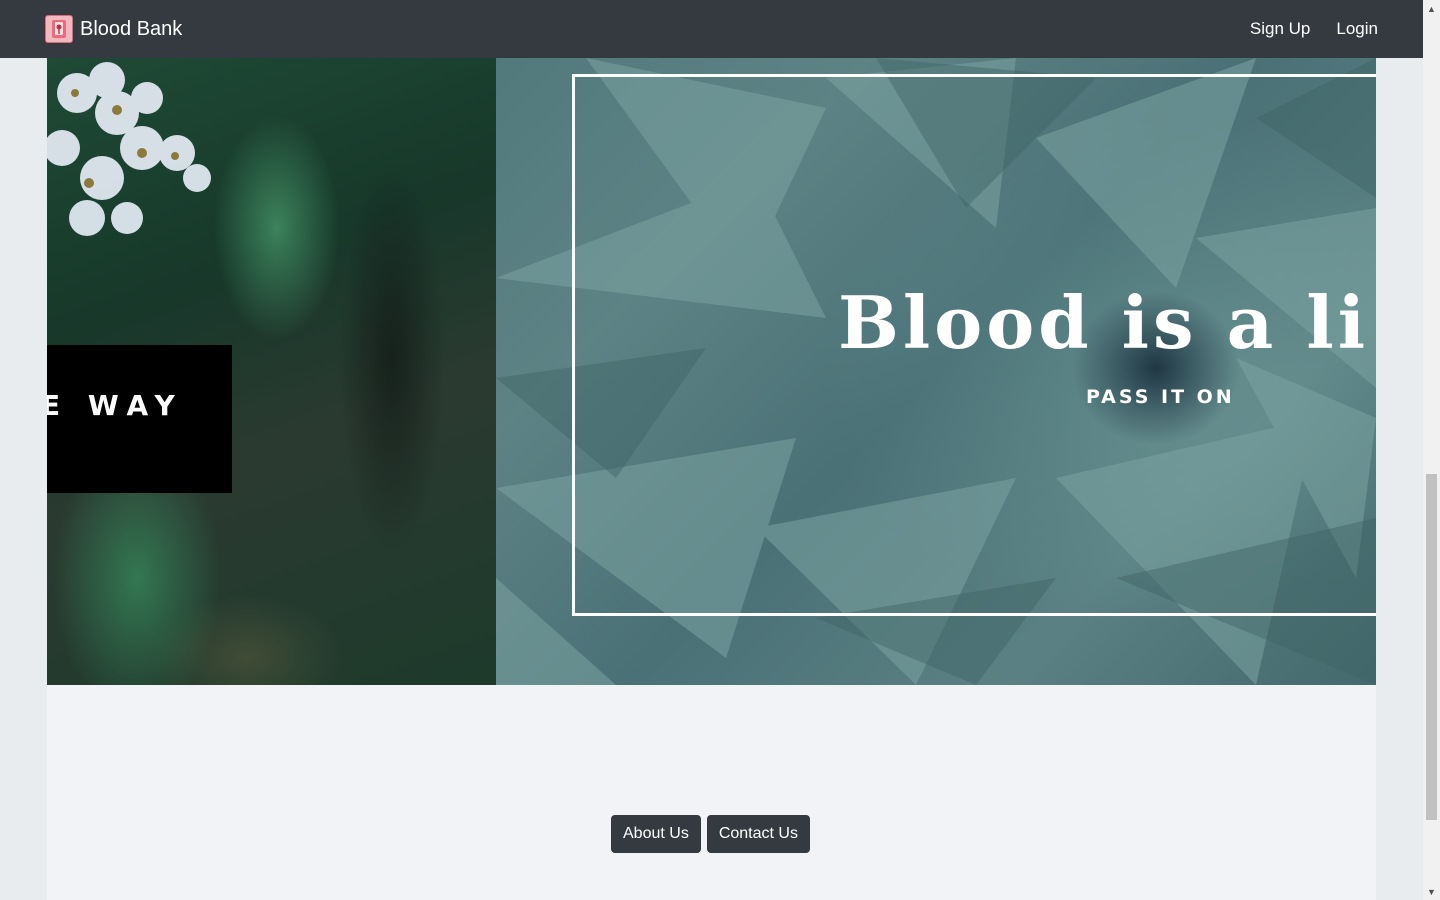  Describe the element at coordinates (1431, 647) in the screenshot. I see `scroll-thumb` at that location.